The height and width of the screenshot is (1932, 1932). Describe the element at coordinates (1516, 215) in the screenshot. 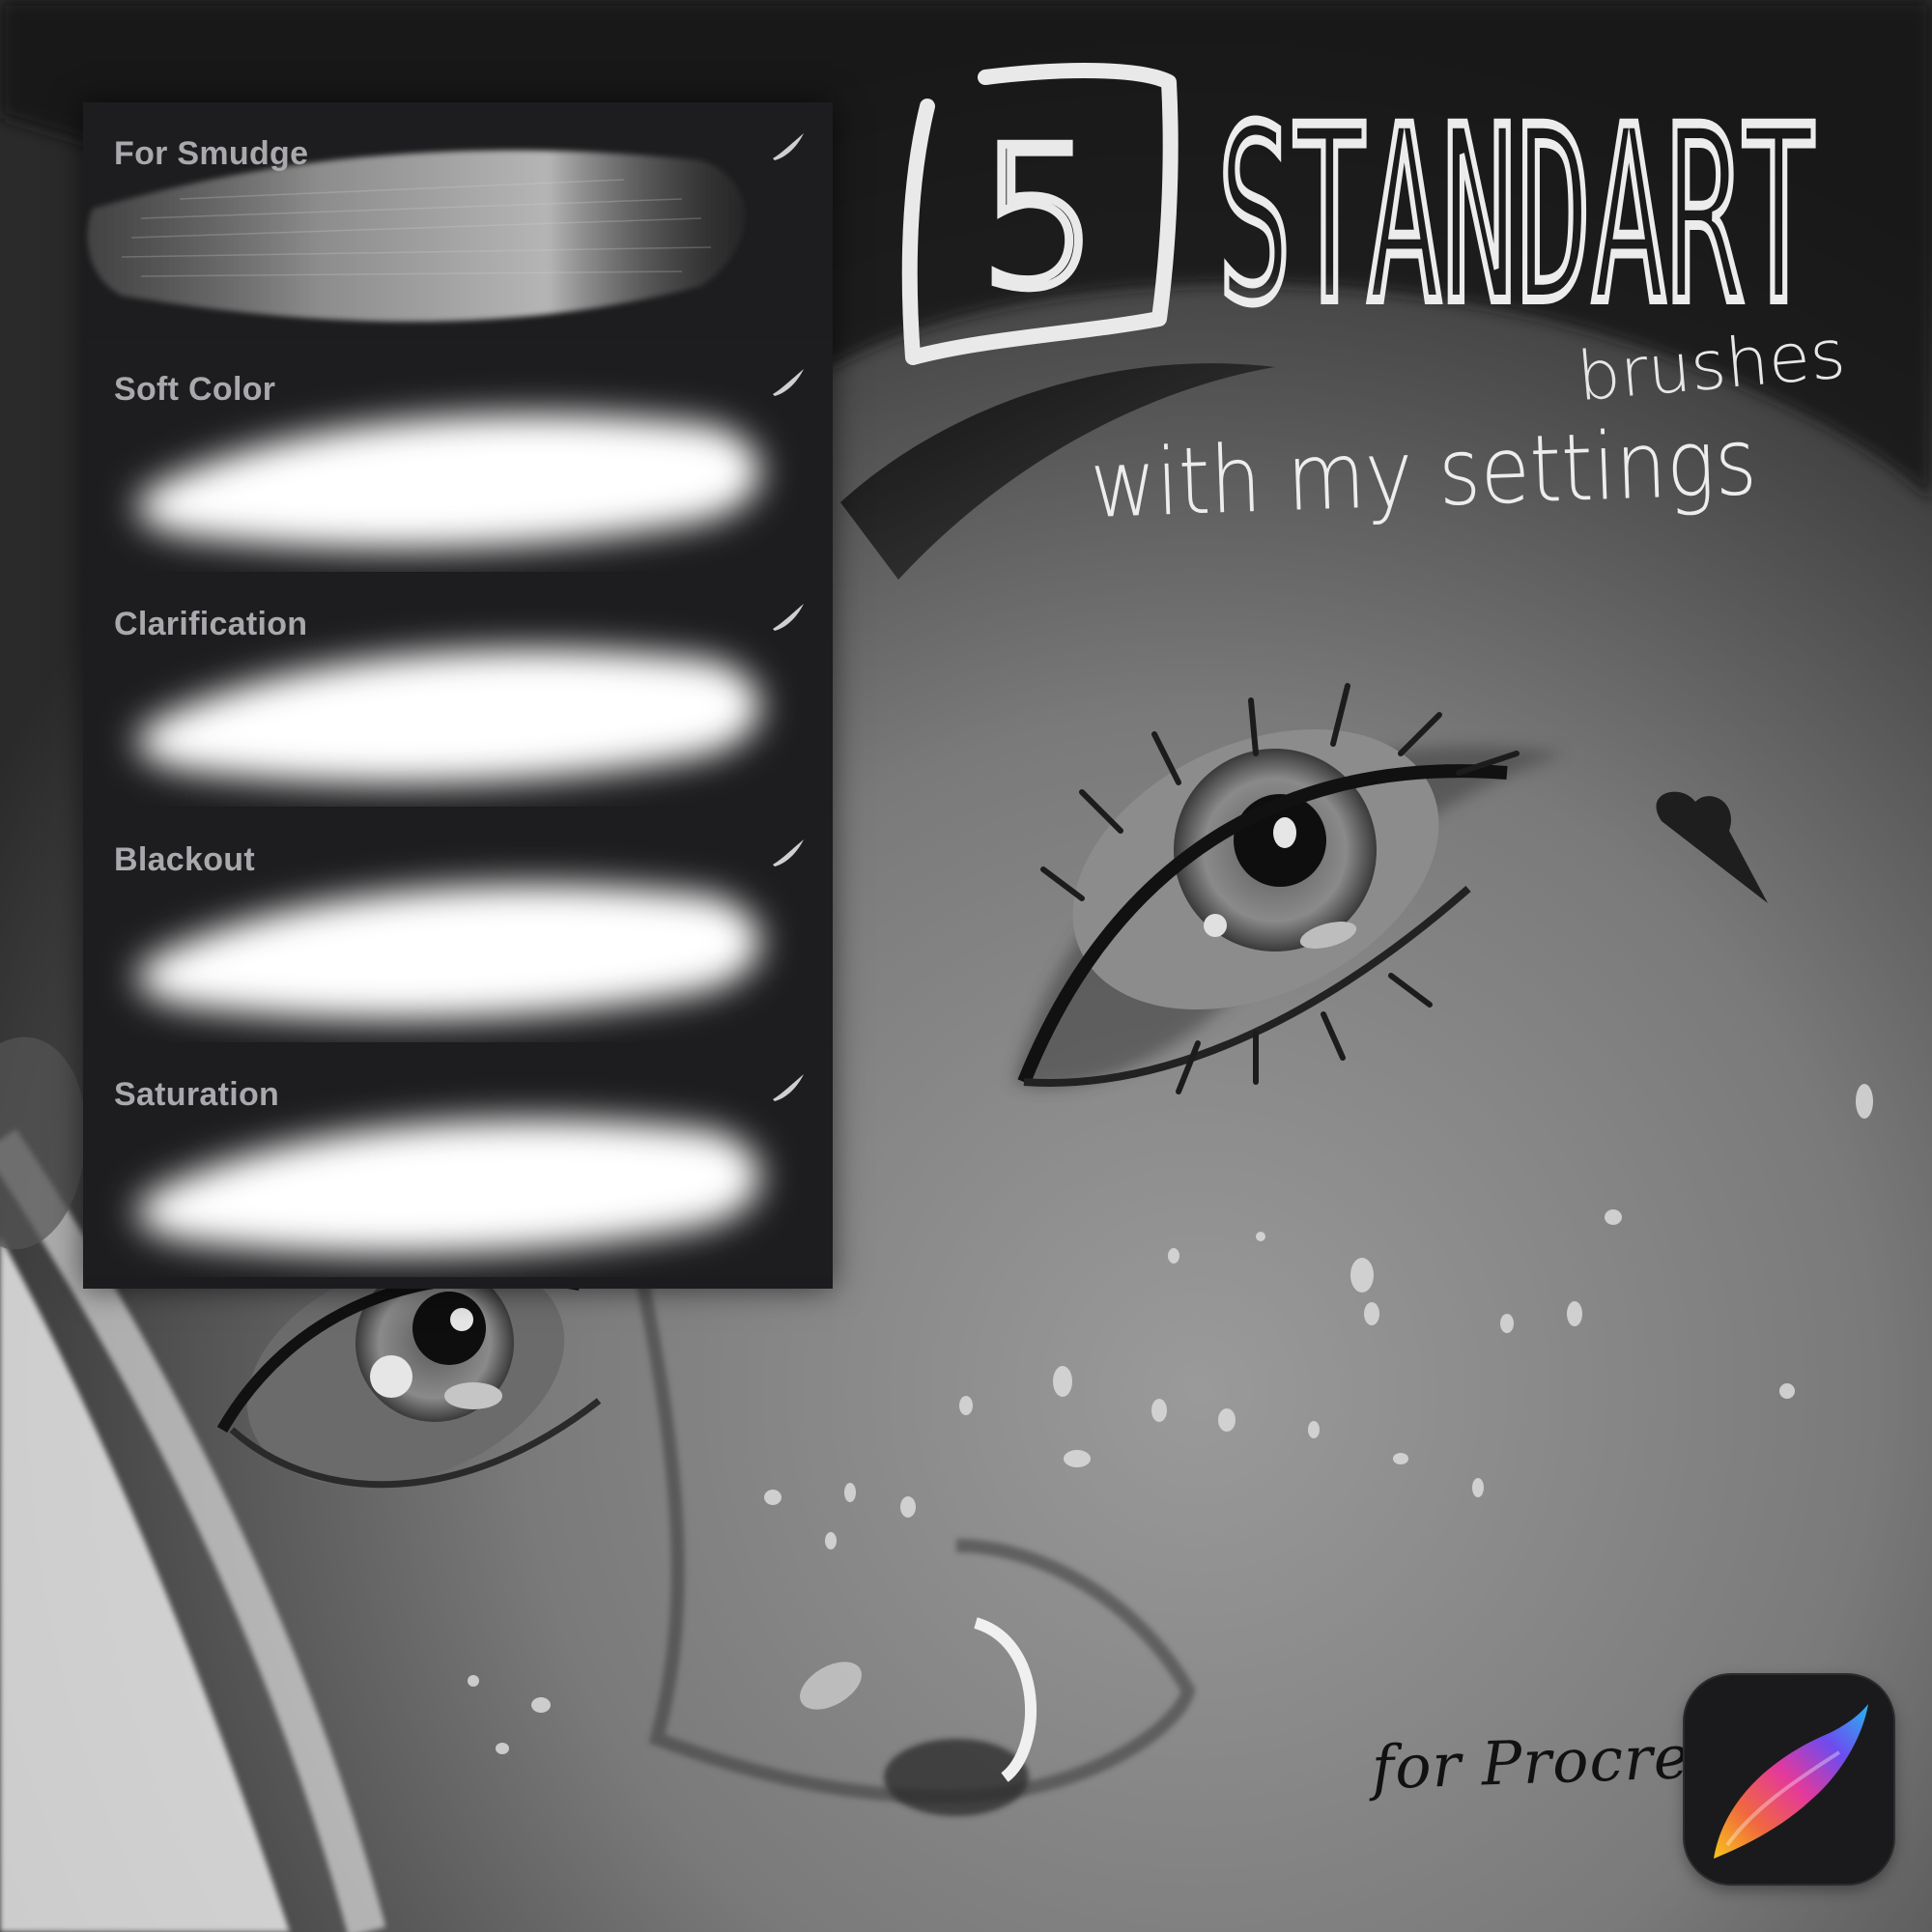

I see `title-headline: STANDART` at that location.